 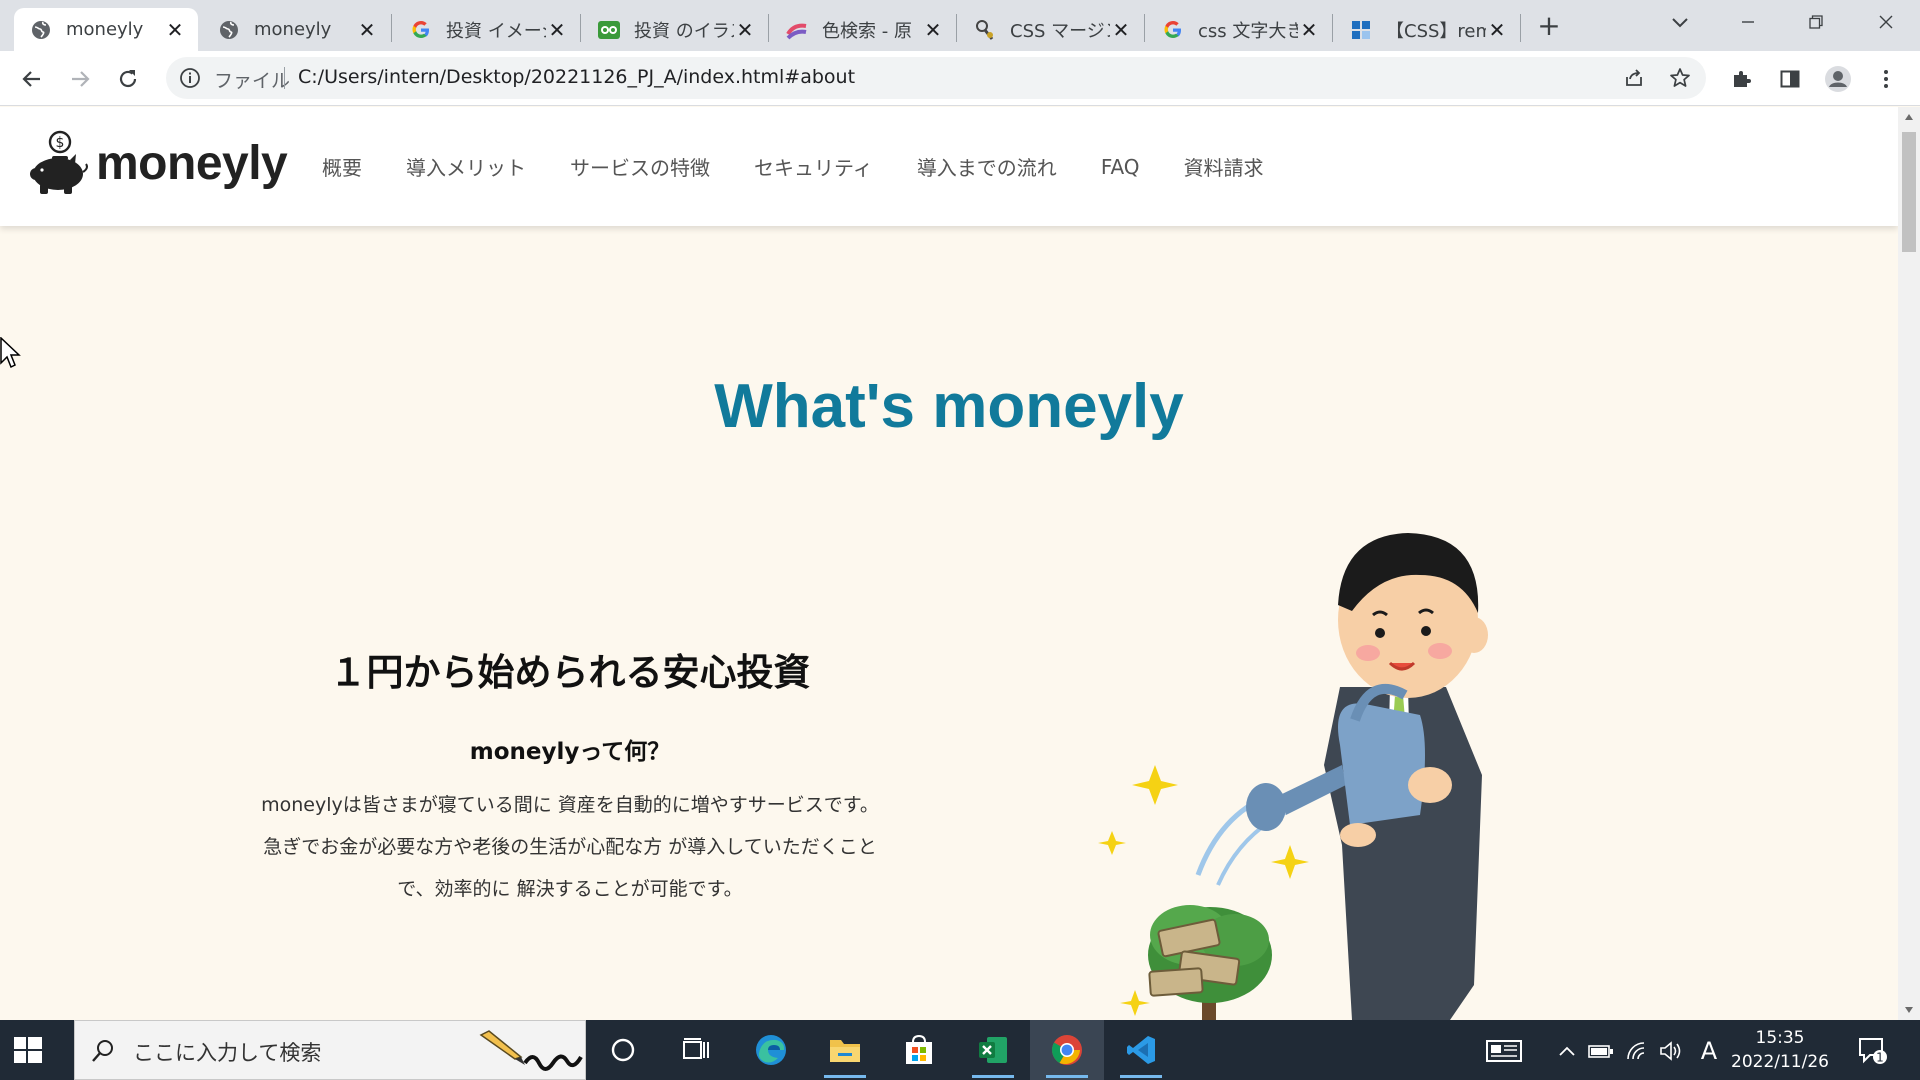 What do you see at coordinates (1549, 27) in the screenshot?
I see `new-tab-button: +` at bounding box center [1549, 27].